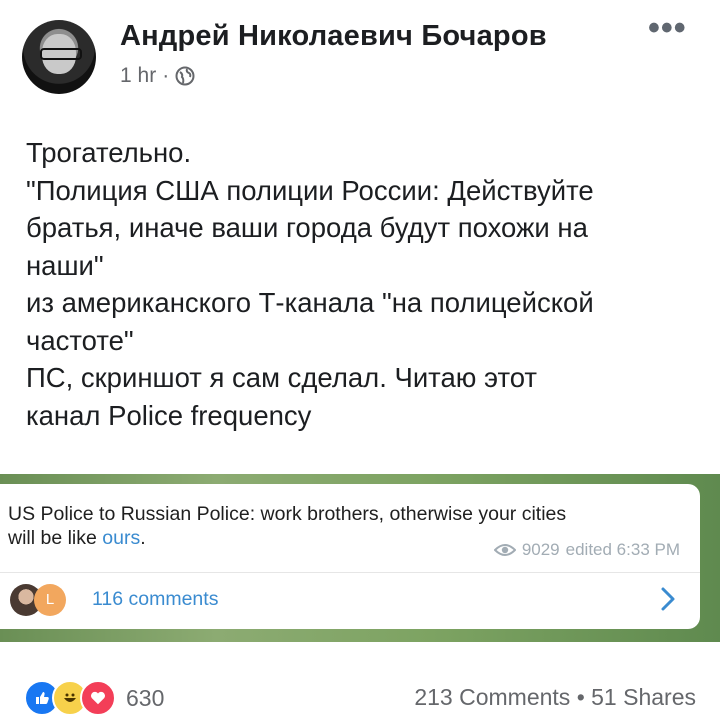 This screenshot has height=724, width=720. Describe the element at coordinates (65, 265) in the screenshot. I see `post-line: наши"` at that location.